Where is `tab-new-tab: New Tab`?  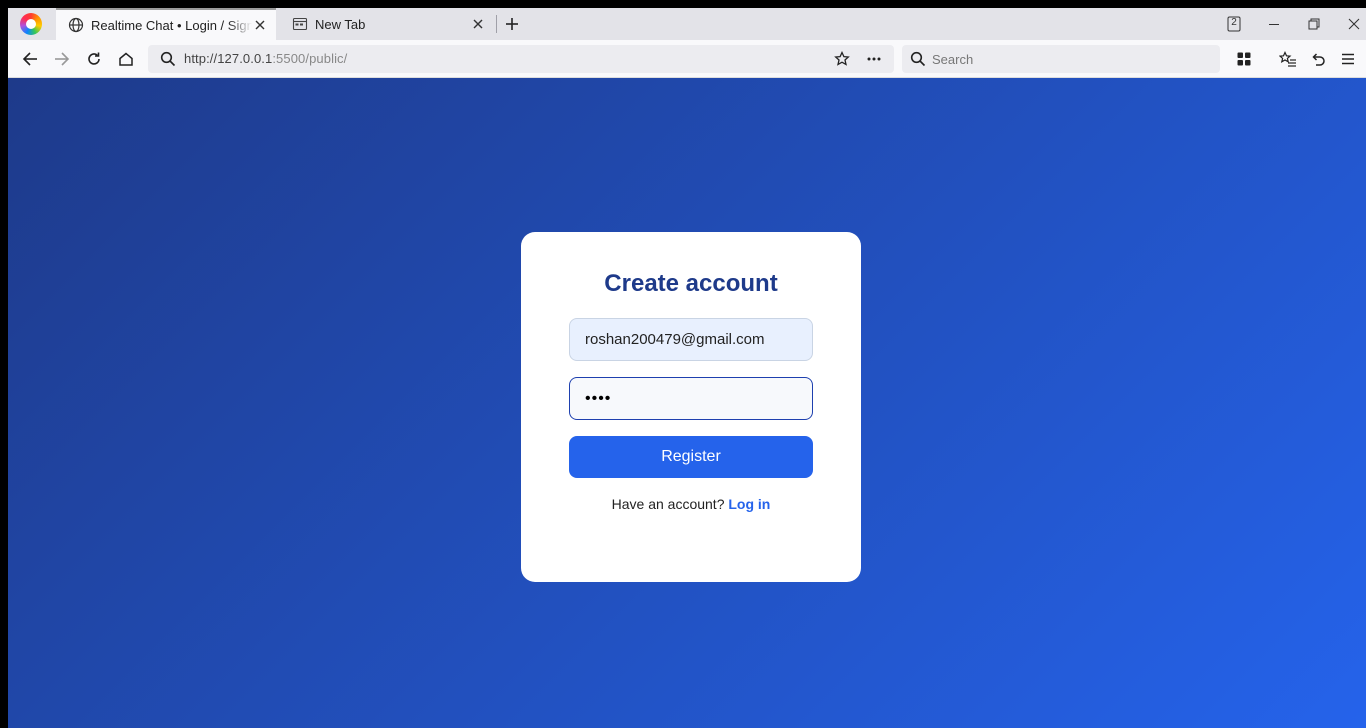
tab-new-tab: New Tab is located at coordinates (387, 24).